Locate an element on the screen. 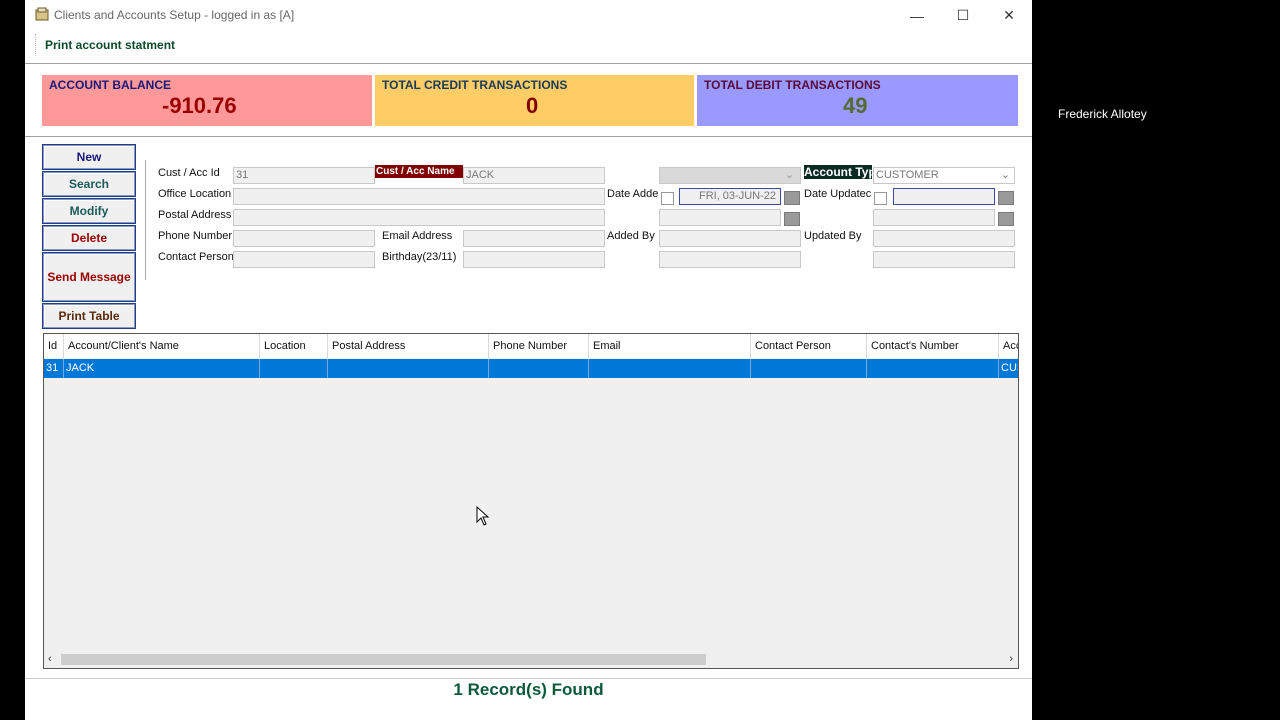 The width and height of the screenshot is (1280, 720). delete-button: Delete is located at coordinates (89, 238).